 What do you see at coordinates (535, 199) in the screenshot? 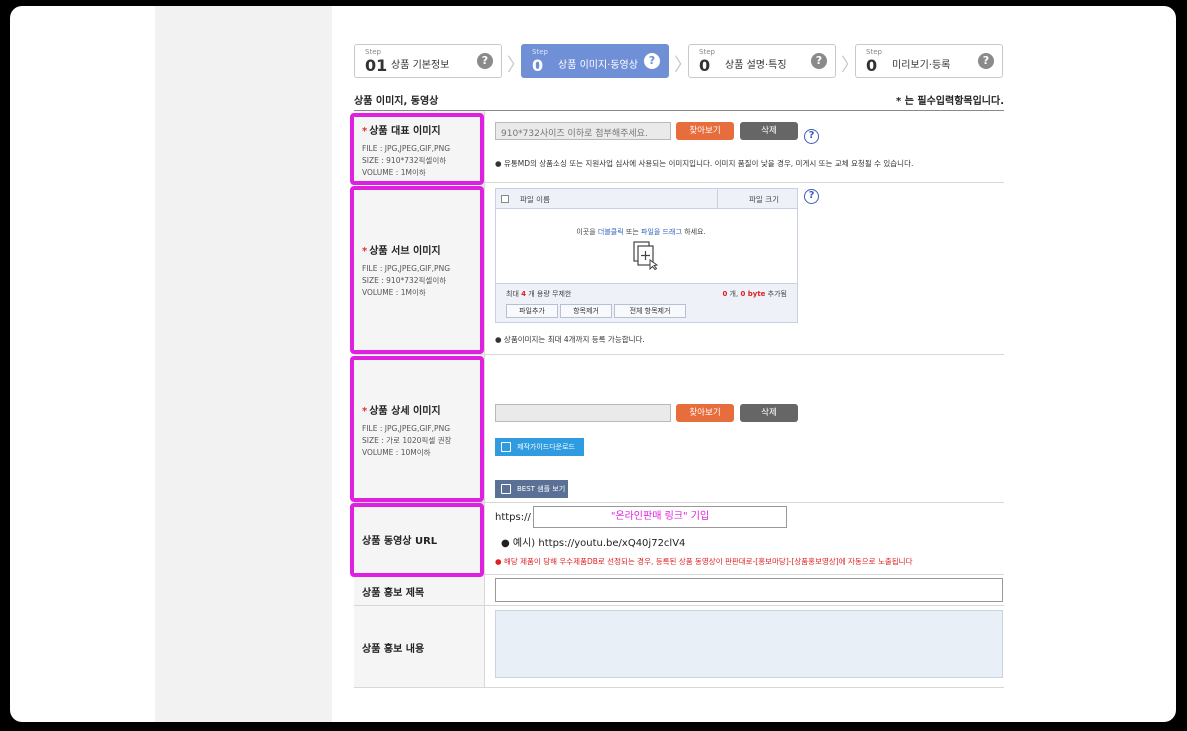
I see `column-file-name: 파일 이름` at bounding box center [535, 199].